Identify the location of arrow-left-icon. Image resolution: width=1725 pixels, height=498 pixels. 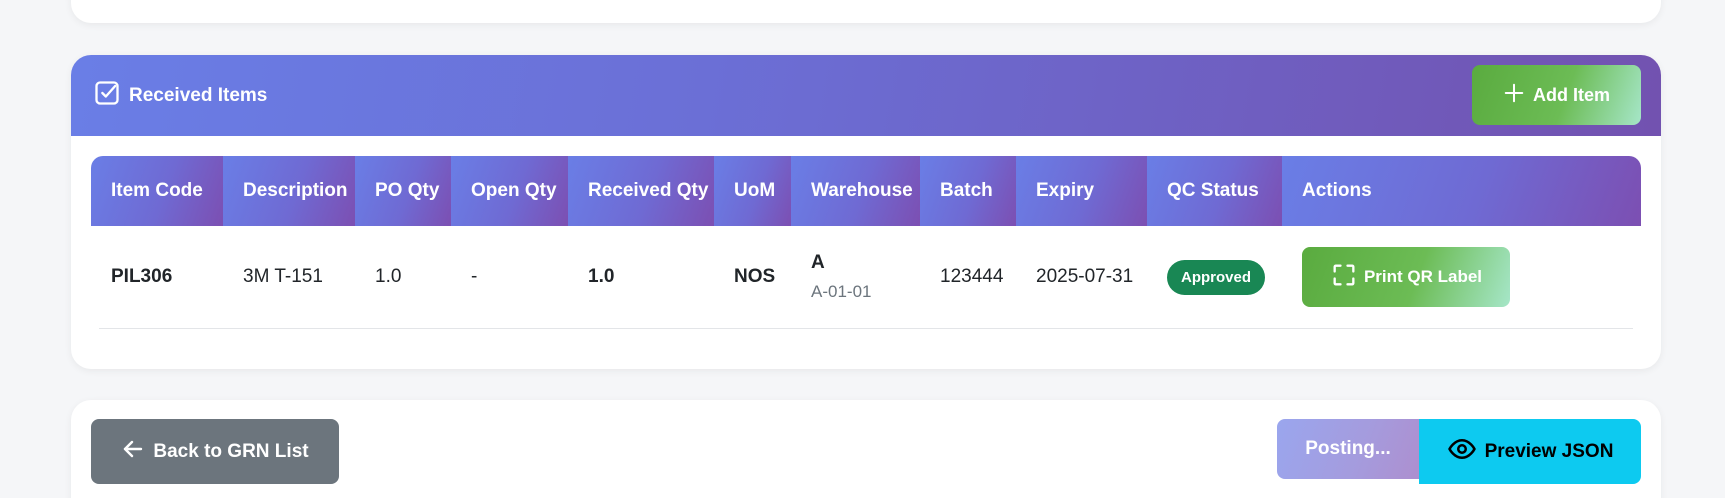
(133, 452).